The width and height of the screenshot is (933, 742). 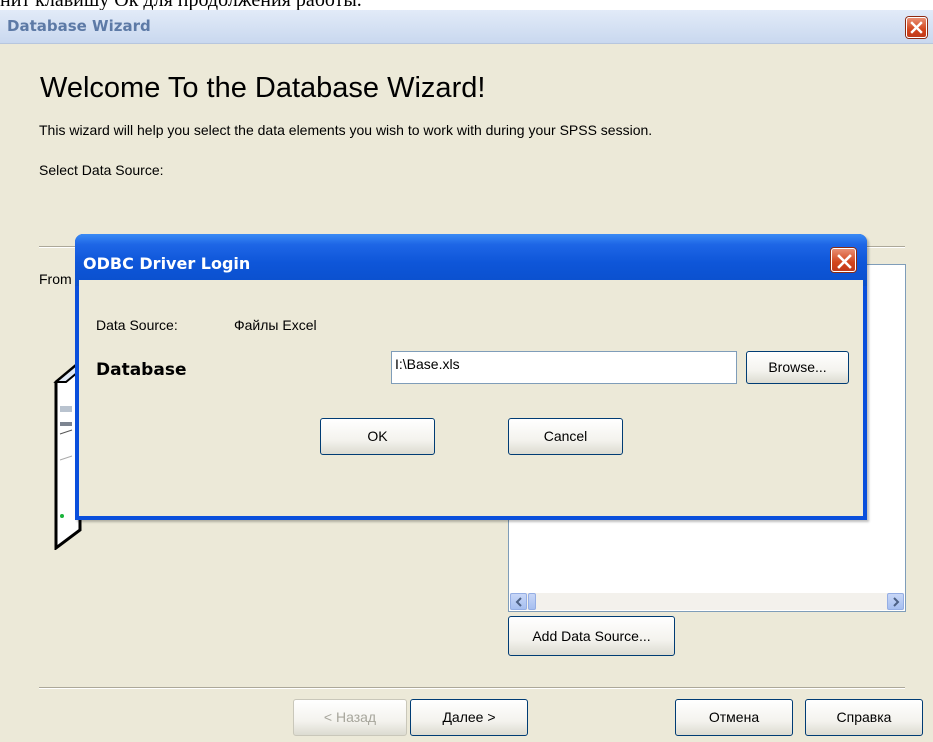 I want to click on cancel-button: Отмена, so click(x=734, y=717).